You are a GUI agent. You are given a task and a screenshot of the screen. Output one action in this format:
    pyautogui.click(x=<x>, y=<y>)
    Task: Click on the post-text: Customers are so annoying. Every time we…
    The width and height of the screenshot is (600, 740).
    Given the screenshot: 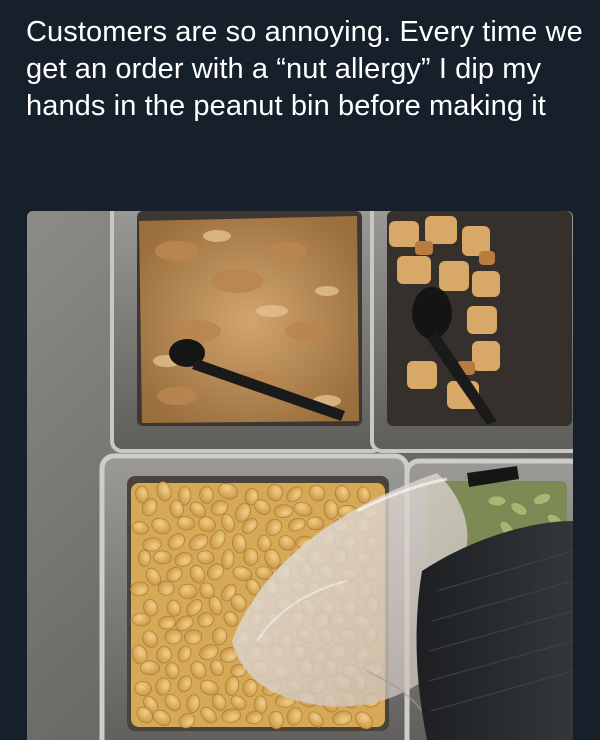 What is the action you would take?
    pyautogui.click(x=304, y=69)
    